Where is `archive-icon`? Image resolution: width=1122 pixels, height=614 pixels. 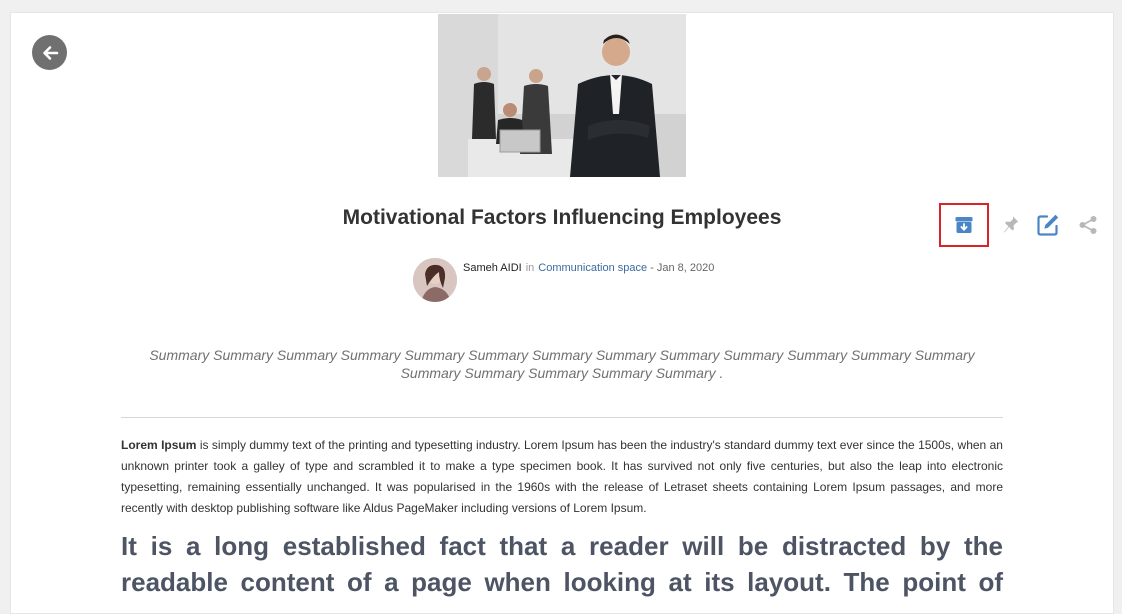 archive-icon is located at coordinates (964, 225).